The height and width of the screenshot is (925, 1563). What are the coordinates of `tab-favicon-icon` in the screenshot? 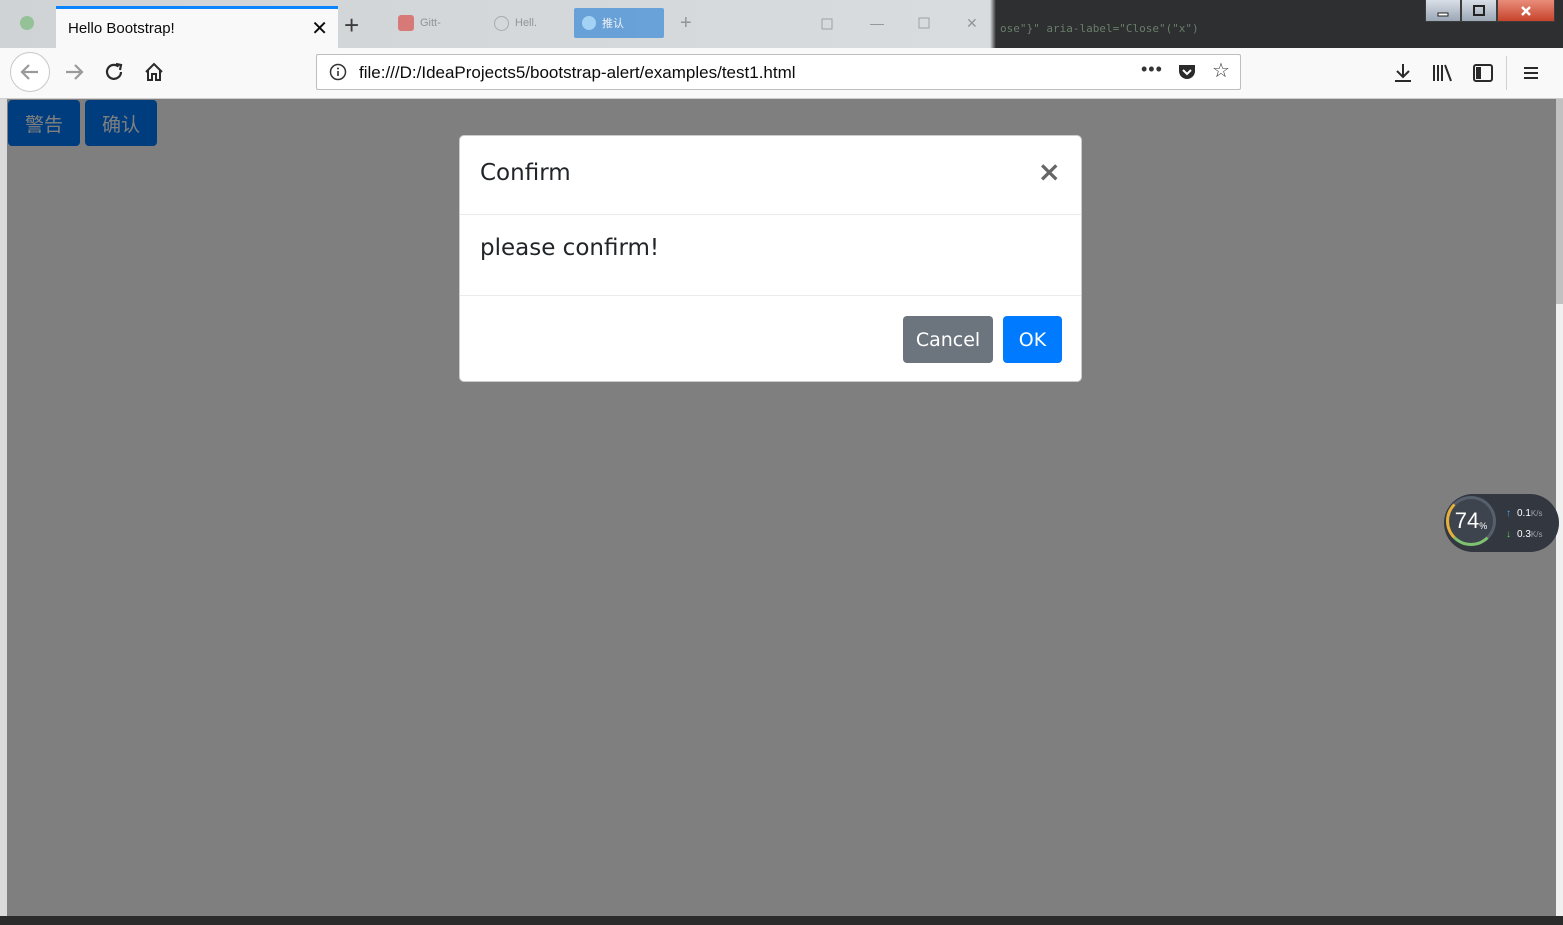 It's located at (27, 23).